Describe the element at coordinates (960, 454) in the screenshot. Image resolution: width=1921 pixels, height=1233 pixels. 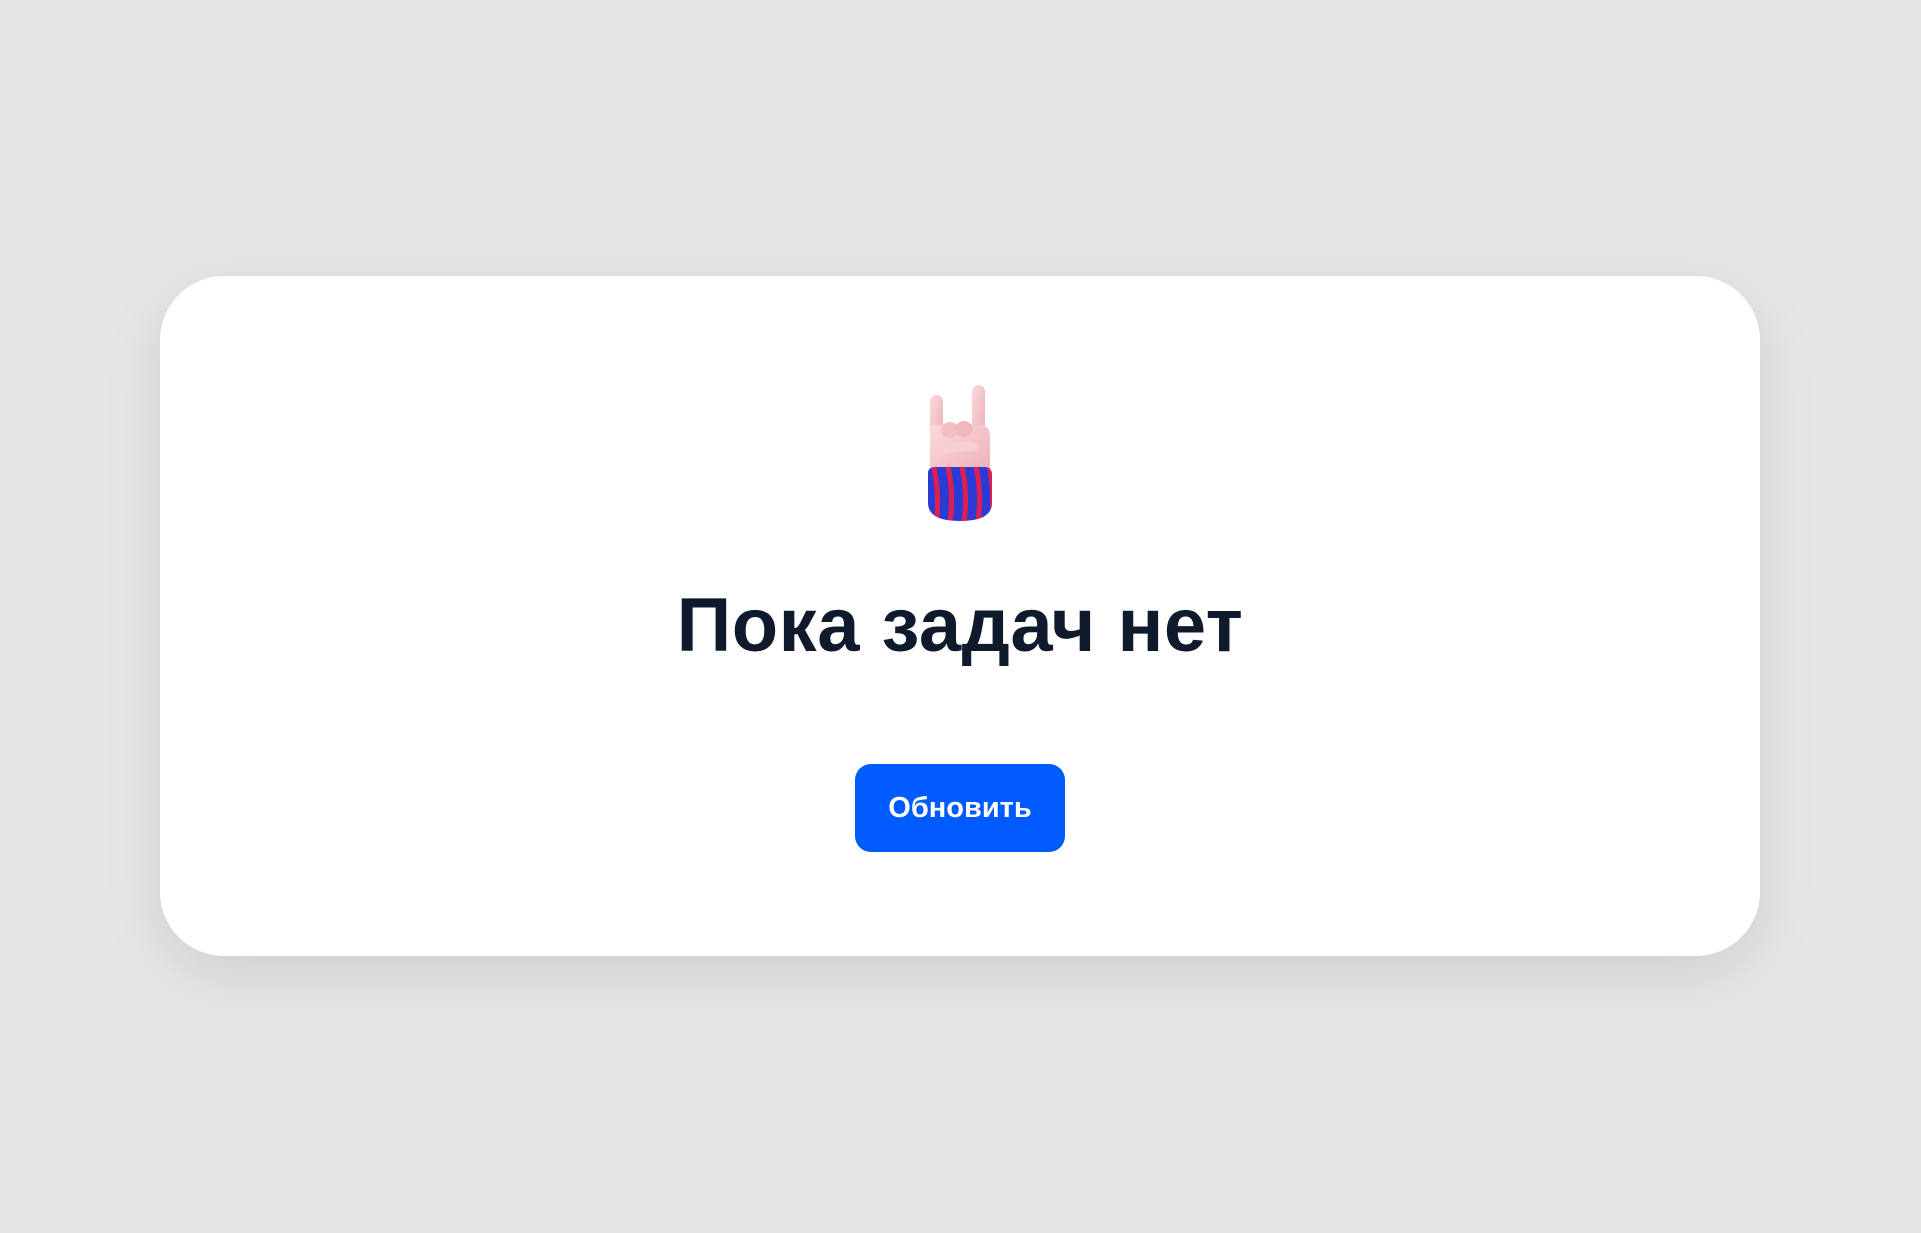
I see `rock-hand-icon` at that location.